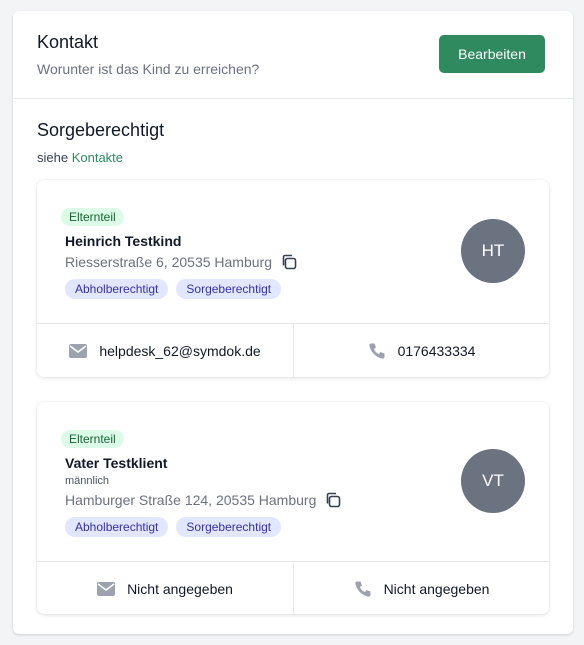 The image size is (584, 645). Describe the element at coordinates (148, 69) in the screenshot. I see `panel-subtitle: Worunter ist das Kind zu erreichen?` at that location.